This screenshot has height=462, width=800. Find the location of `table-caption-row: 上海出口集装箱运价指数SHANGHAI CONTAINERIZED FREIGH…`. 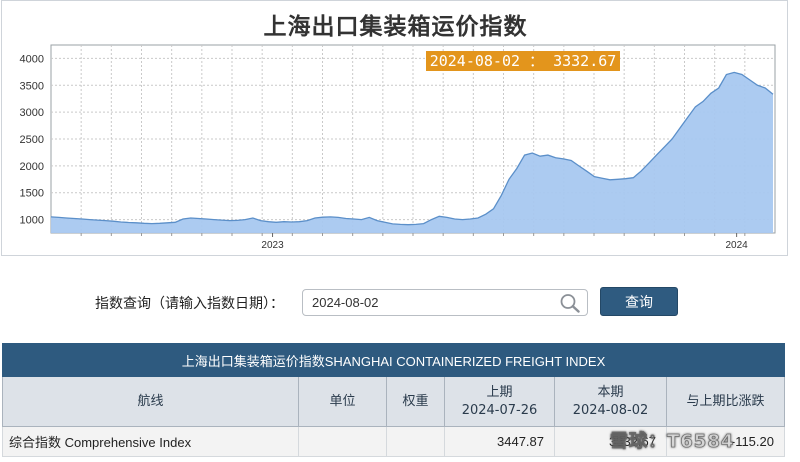

table-caption-row: 上海出口集装箱运价指数SHANGHAI CONTAINERIZED FREIGH… is located at coordinates (393, 360).